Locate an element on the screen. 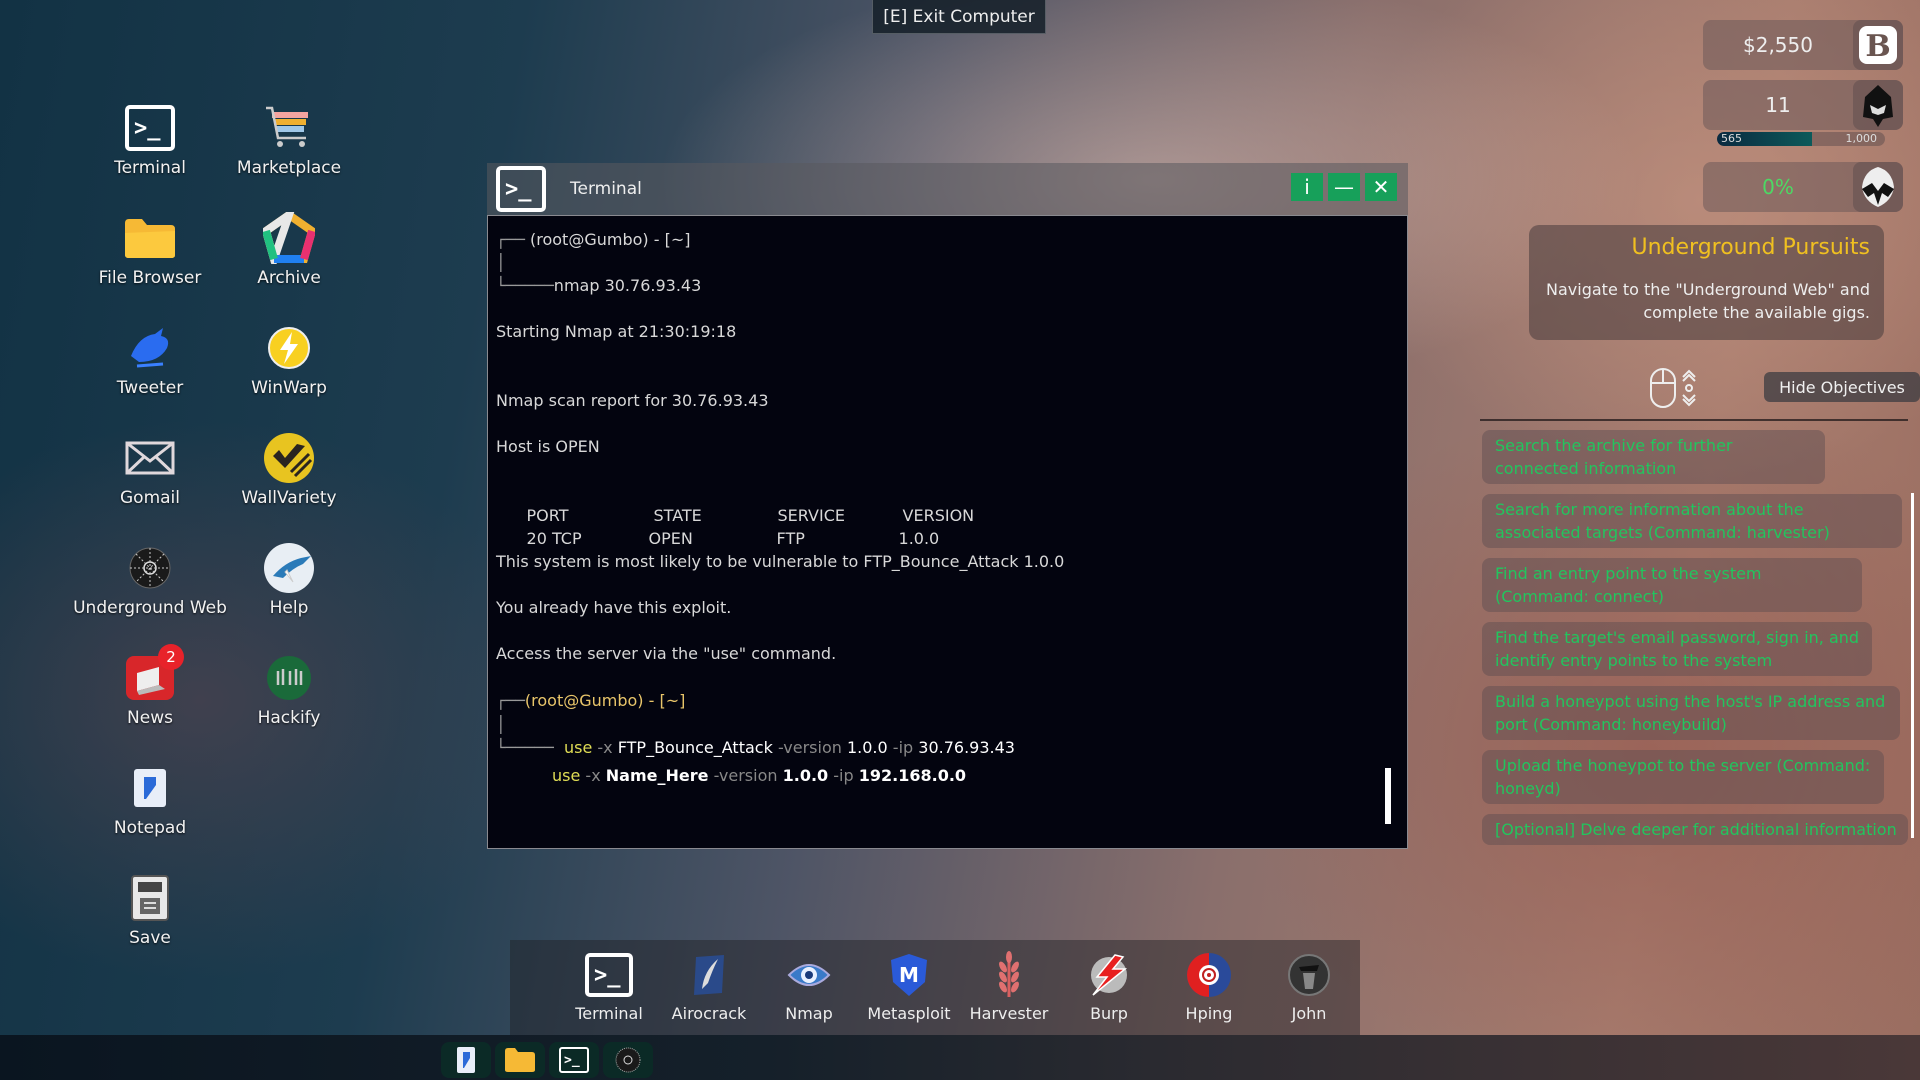  cell-port: 20 TCP is located at coordinates (554, 538).